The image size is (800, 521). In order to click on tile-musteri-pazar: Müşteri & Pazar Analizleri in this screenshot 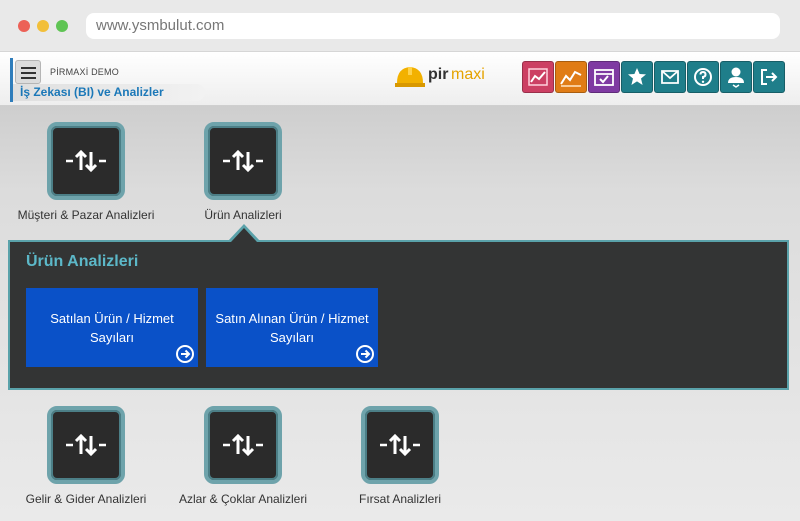, I will do `click(86, 172)`.